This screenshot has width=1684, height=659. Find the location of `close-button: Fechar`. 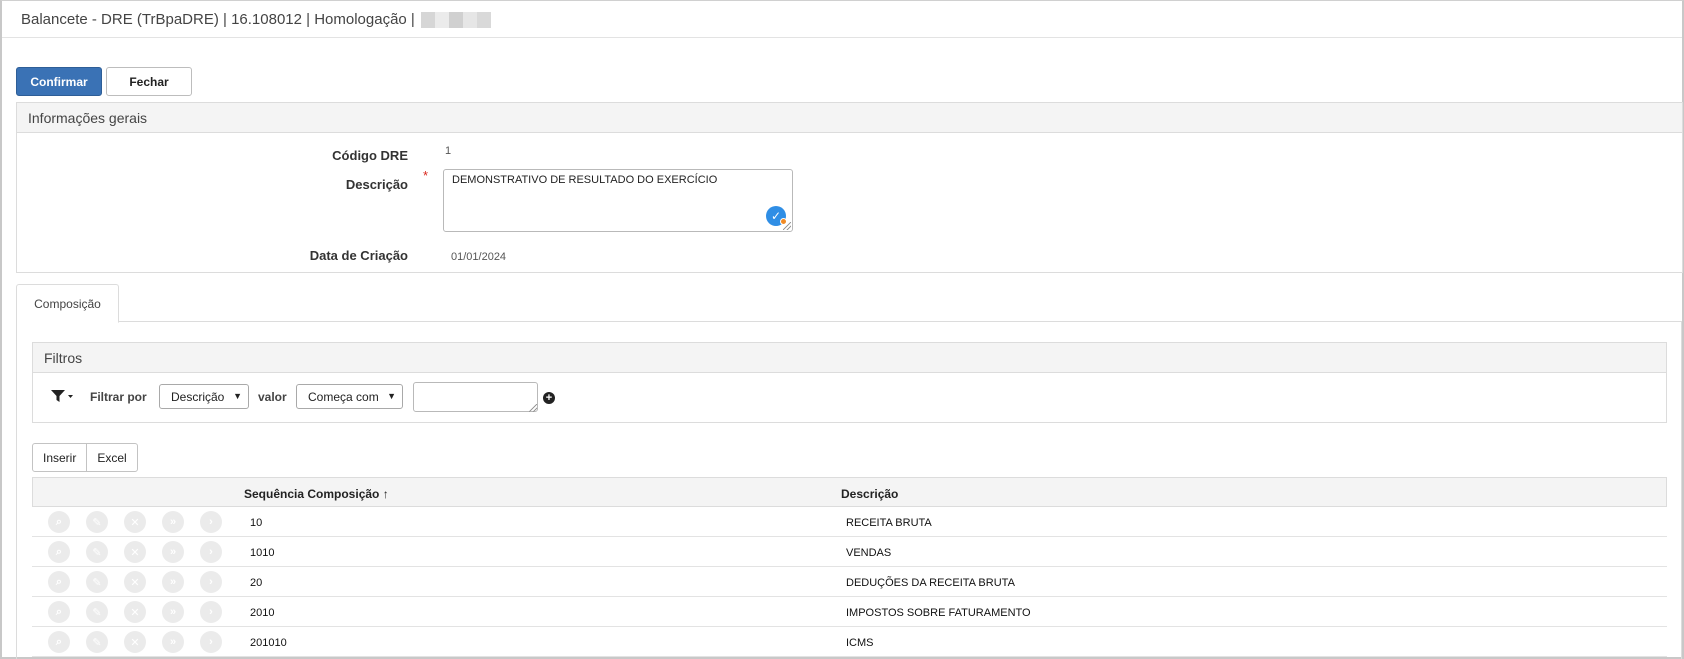

close-button: Fechar is located at coordinates (149, 81).